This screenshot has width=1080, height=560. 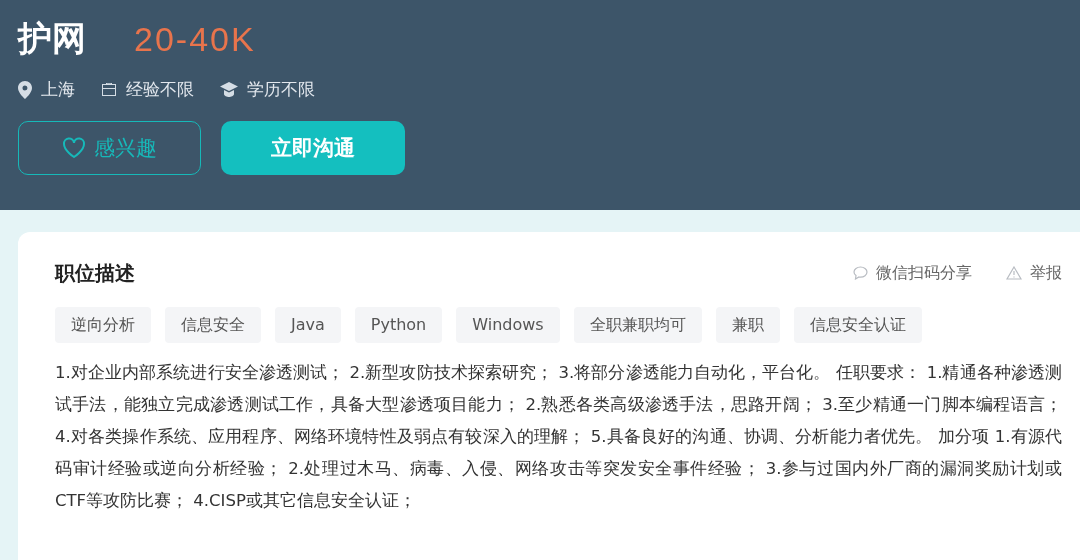 I want to click on warning-icon, so click(x=1014, y=273).